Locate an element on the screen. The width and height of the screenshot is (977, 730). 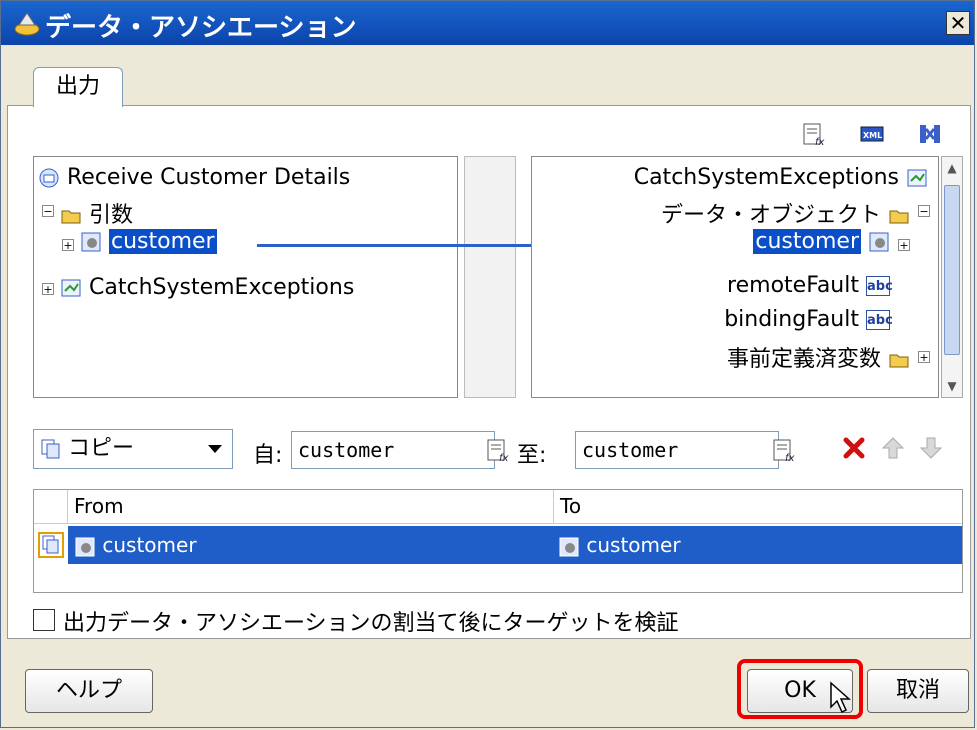
tree-label-customer-target: customer is located at coordinates (807, 241).